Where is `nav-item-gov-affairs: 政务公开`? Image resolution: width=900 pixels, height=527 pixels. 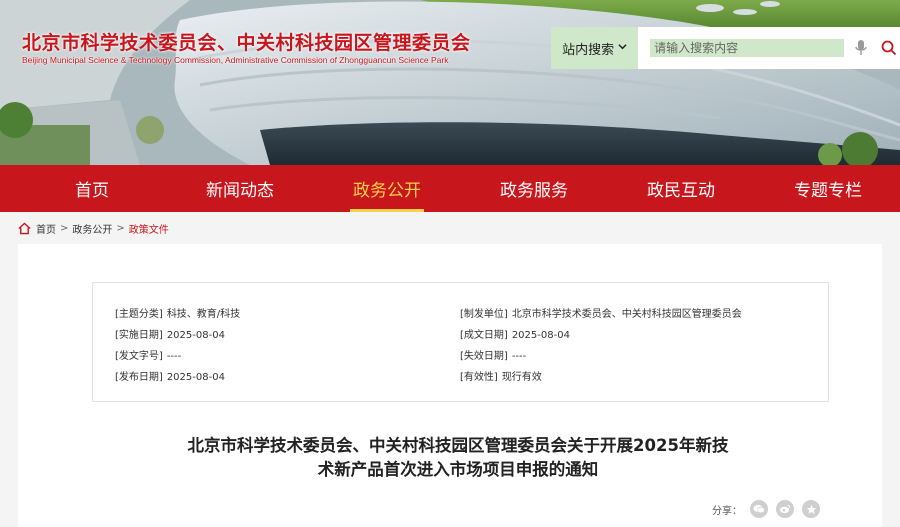 nav-item-gov-affairs: 政务公开 is located at coordinates (387, 188).